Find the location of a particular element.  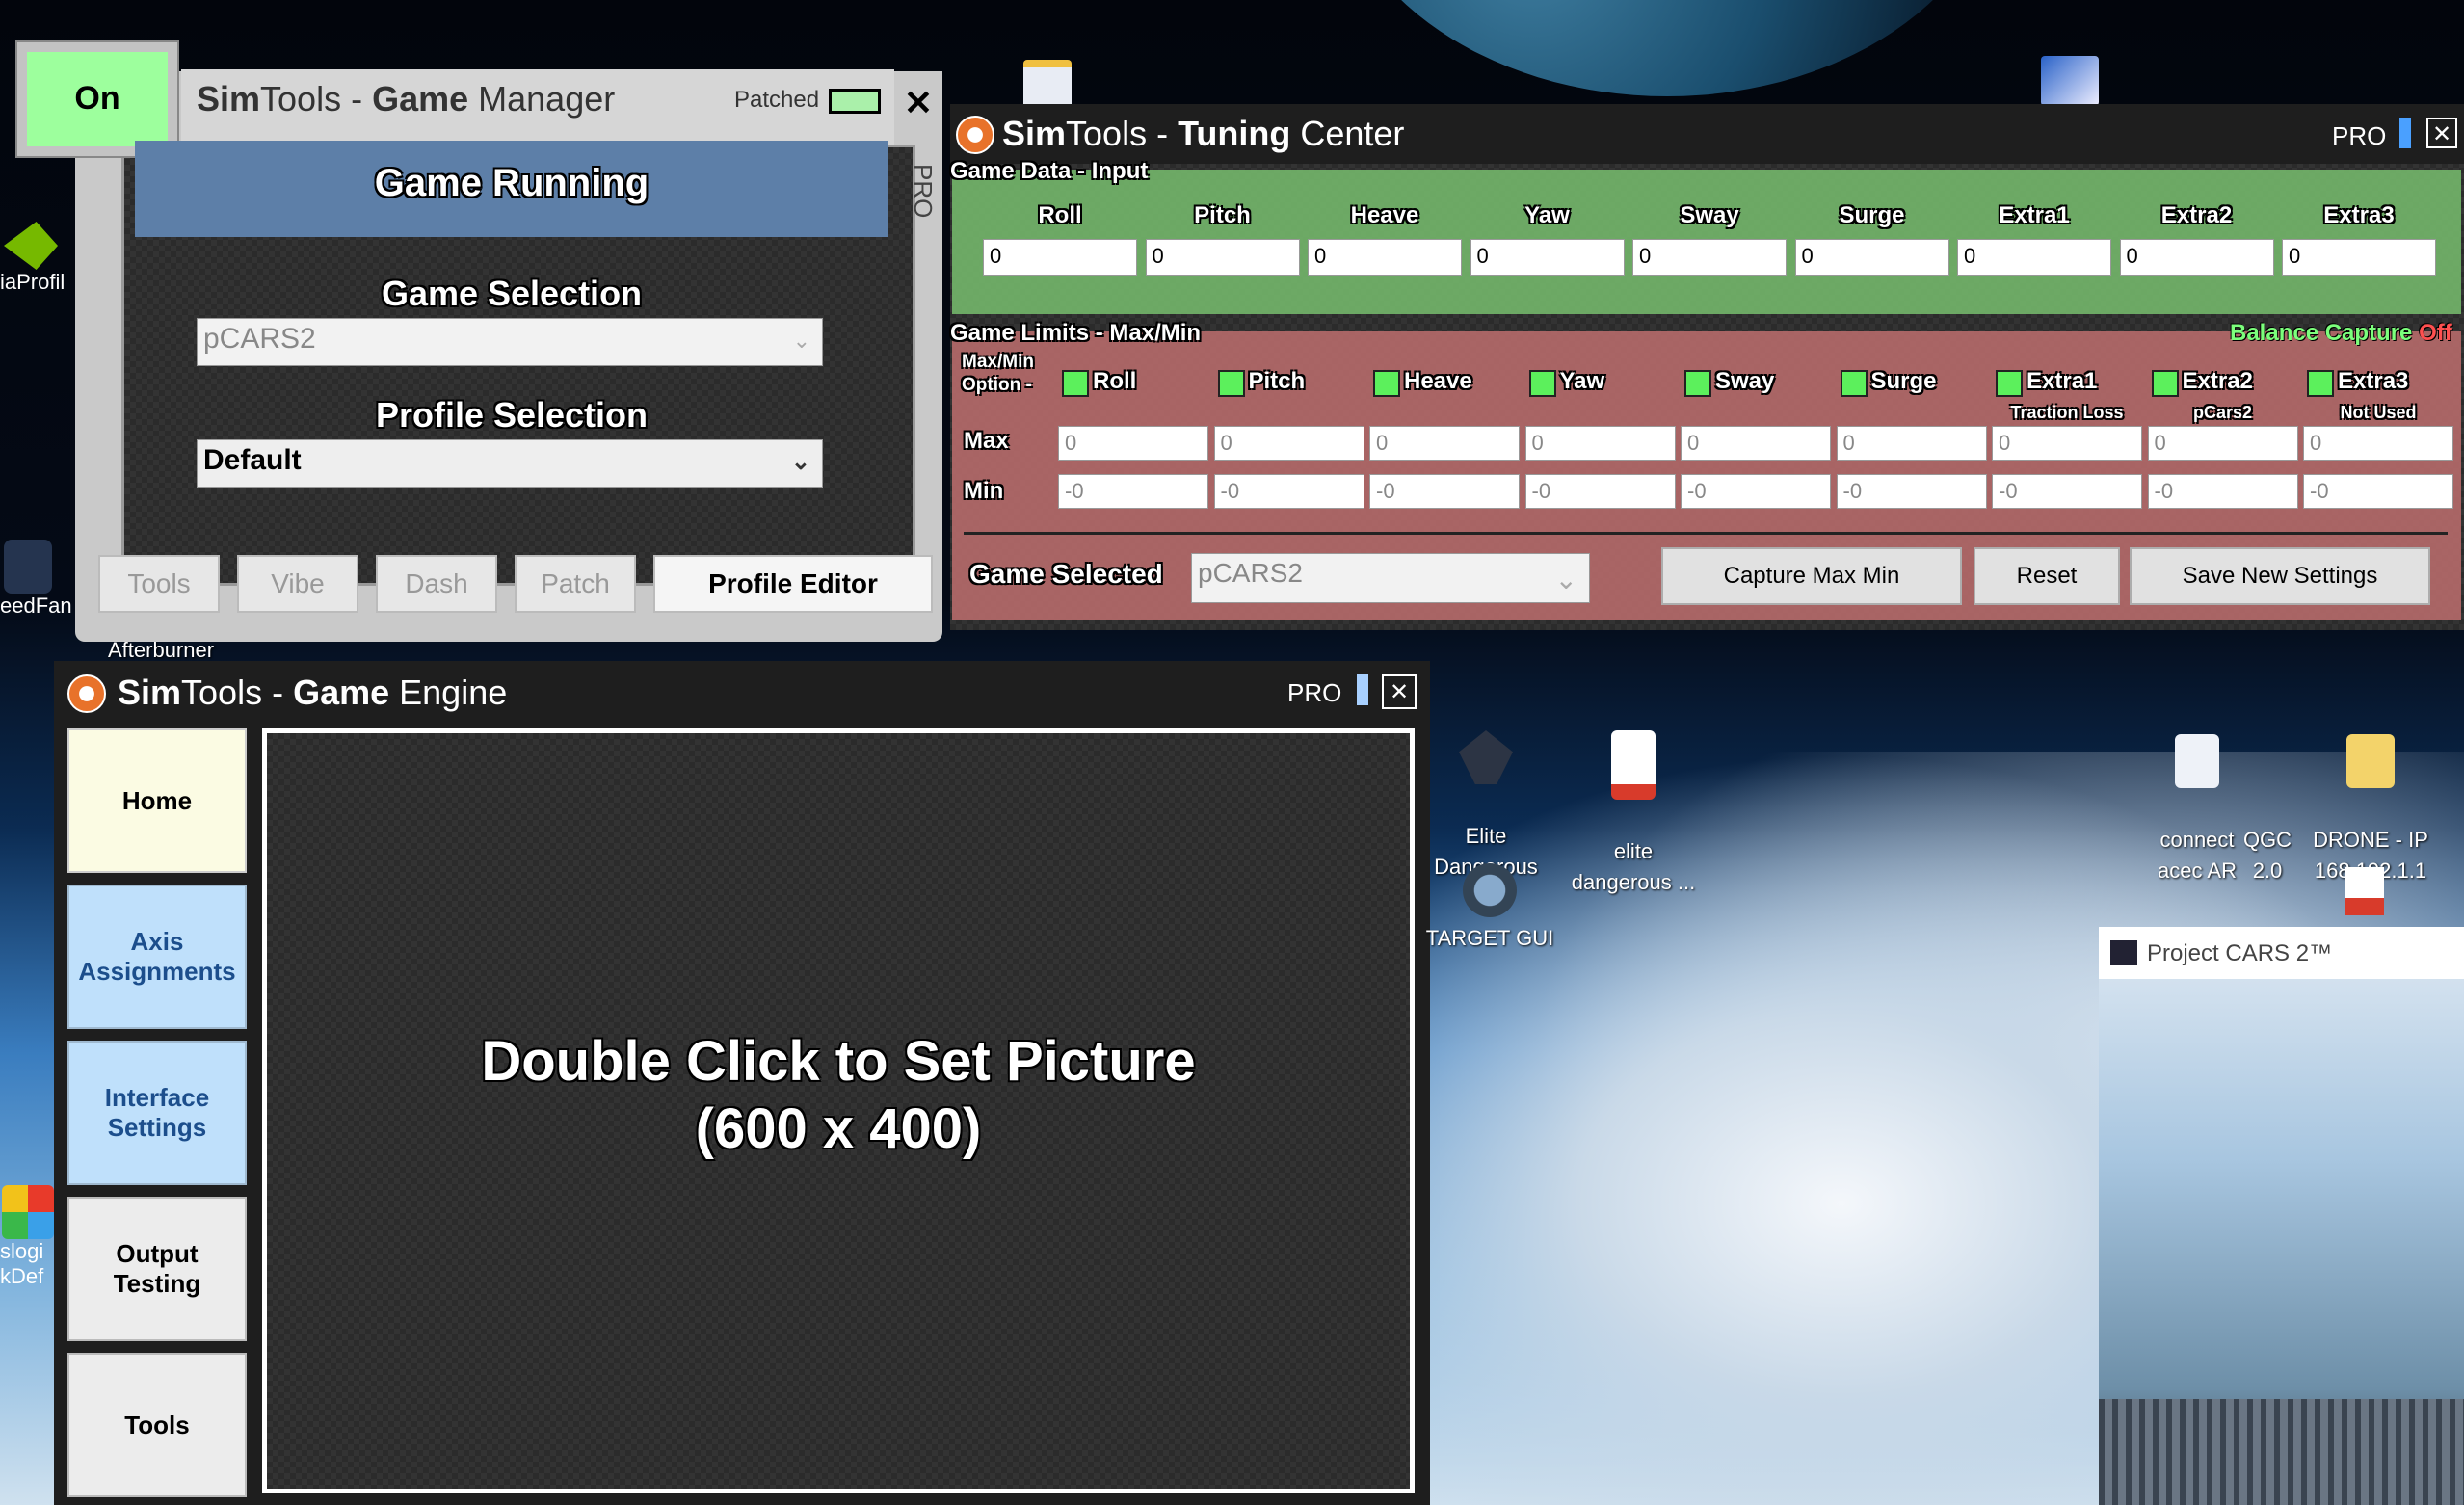

title-part: Engine is located at coordinates (448, 693).